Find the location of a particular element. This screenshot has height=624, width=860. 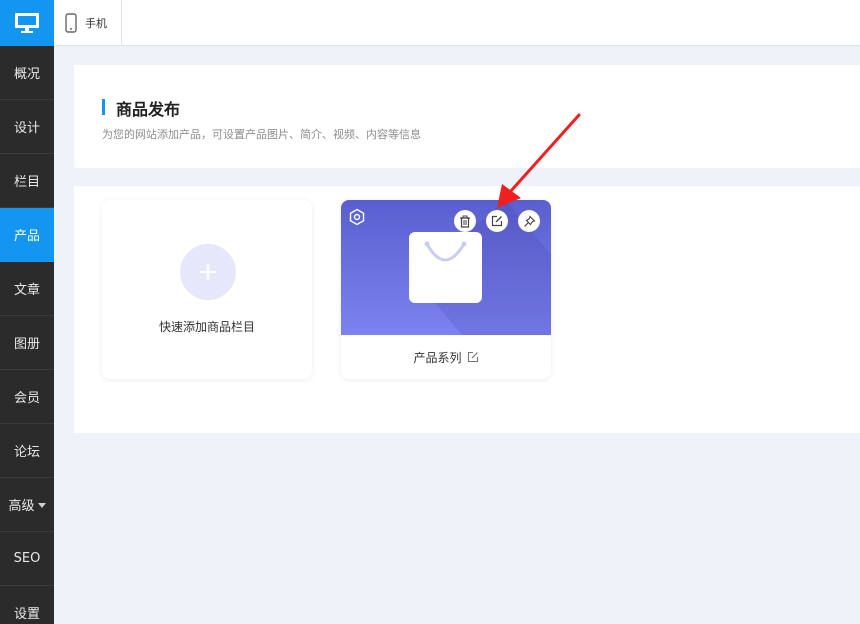

desktop-view-button is located at coordinates (27, 23).